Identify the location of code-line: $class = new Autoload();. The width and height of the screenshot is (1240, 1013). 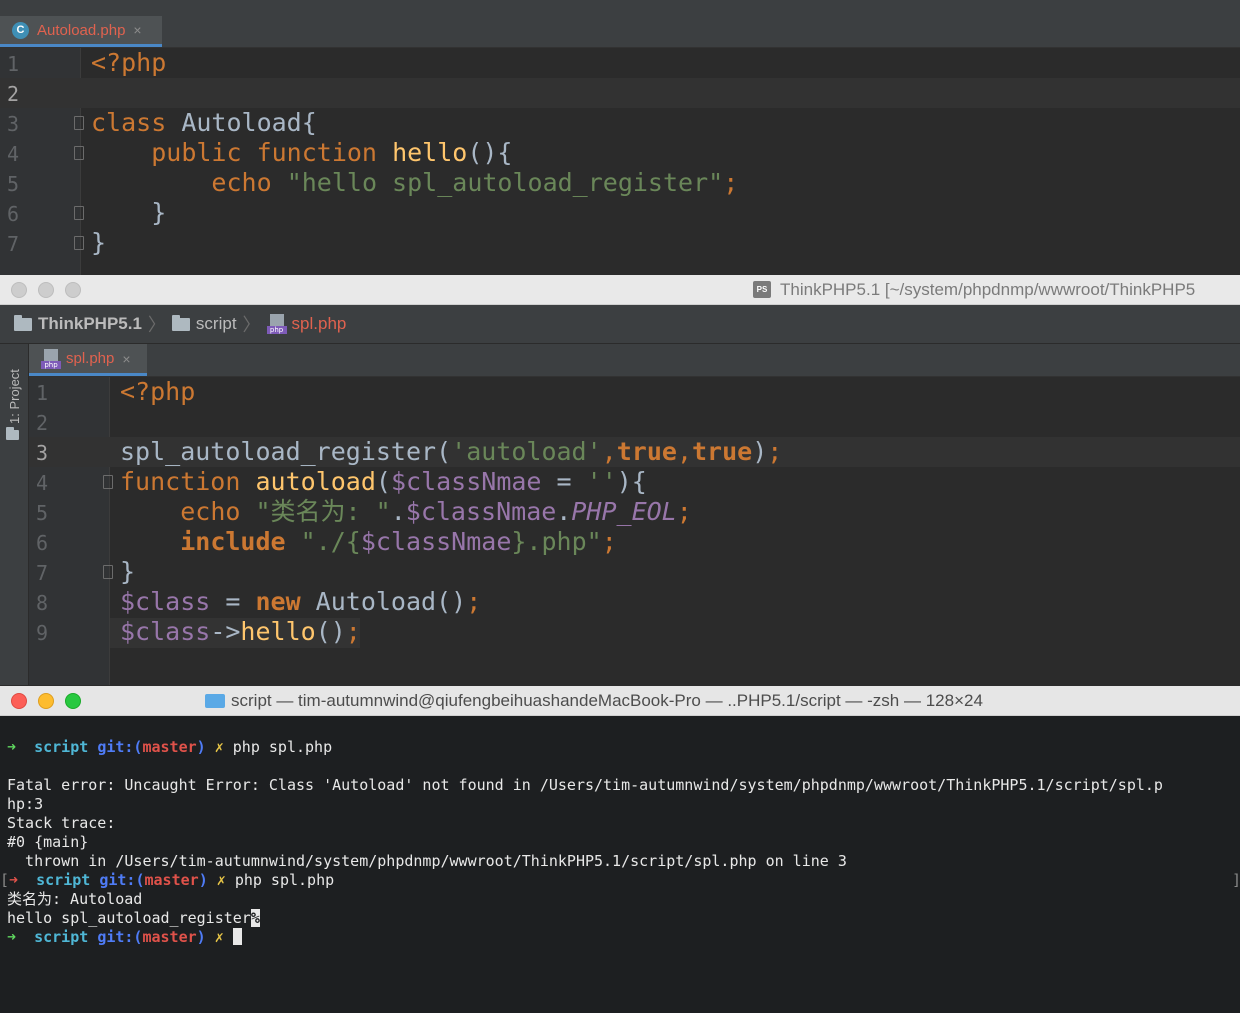
(301, 601).